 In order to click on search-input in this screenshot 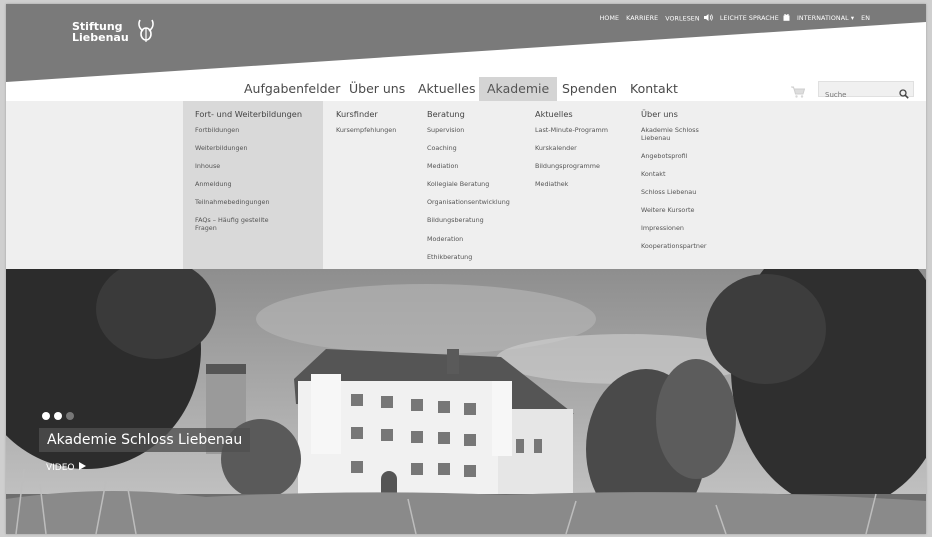, I will do `click(856, 95)`.